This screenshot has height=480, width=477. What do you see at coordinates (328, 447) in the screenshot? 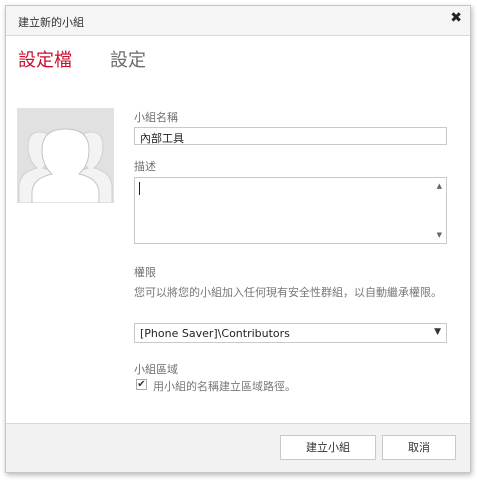
I see `create-team-button: 建立小組` at bounding box center [328, 447].